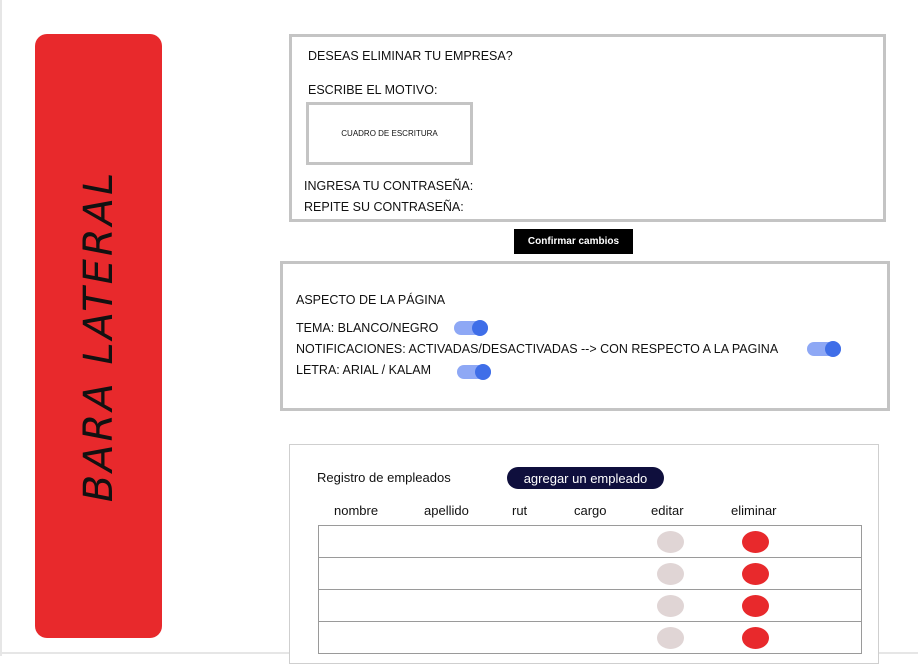 This screenshot has width=918, height=664. Describe the element at coordinates (384, 207) in the screenshot. I see `repeat-password-label: REPITE SU CONTRASEÑA:` at that location.